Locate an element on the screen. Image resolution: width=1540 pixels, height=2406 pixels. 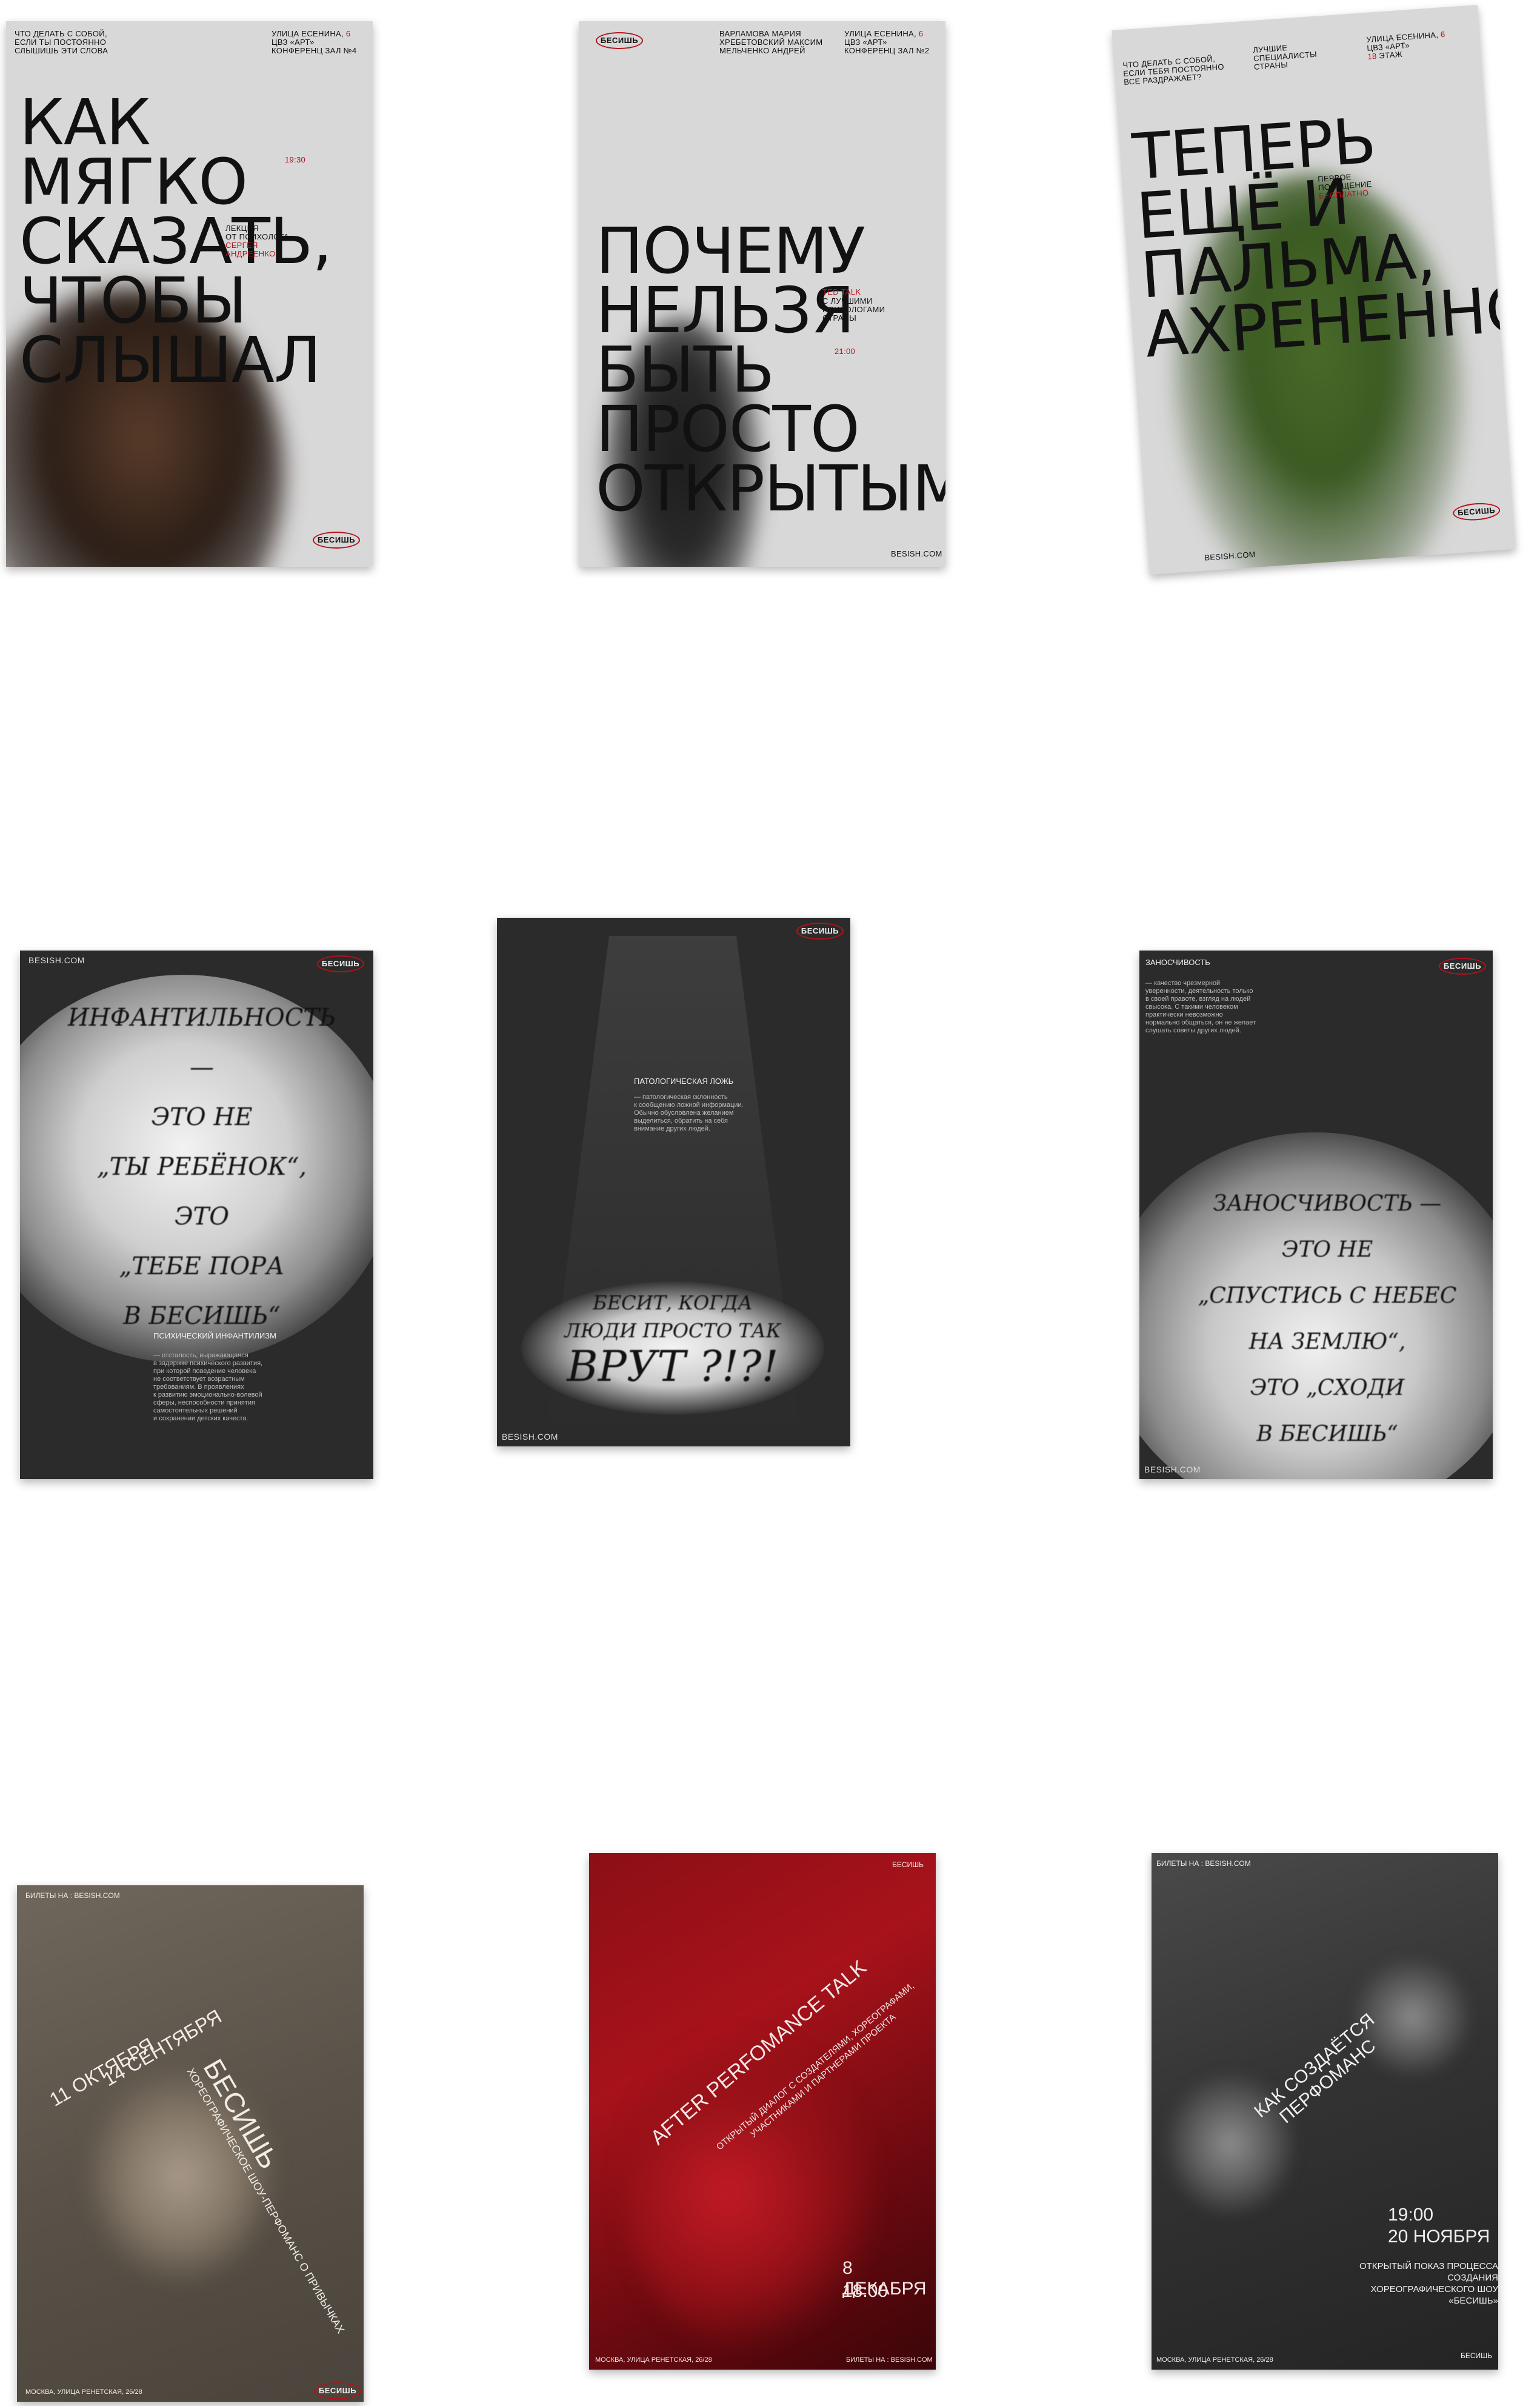
event-time: 21:00 is located at coordinates (845, 351).